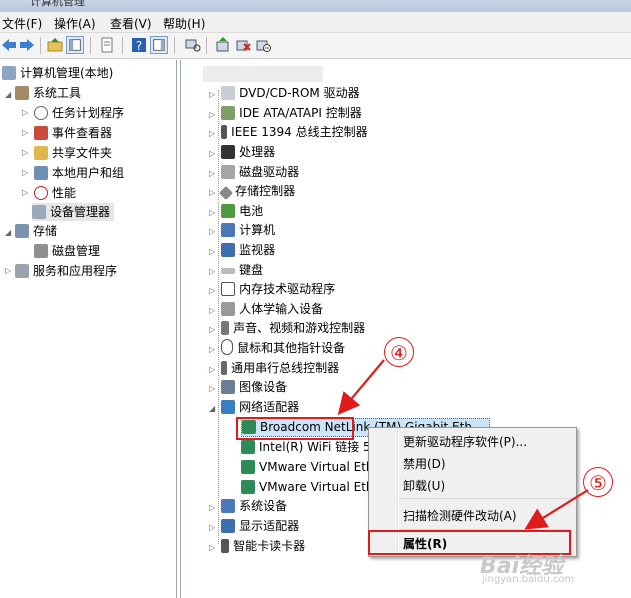 The image size is (631, 598). I want to click on watermark-url: jingyan.baidu.com, so click(528, 579).